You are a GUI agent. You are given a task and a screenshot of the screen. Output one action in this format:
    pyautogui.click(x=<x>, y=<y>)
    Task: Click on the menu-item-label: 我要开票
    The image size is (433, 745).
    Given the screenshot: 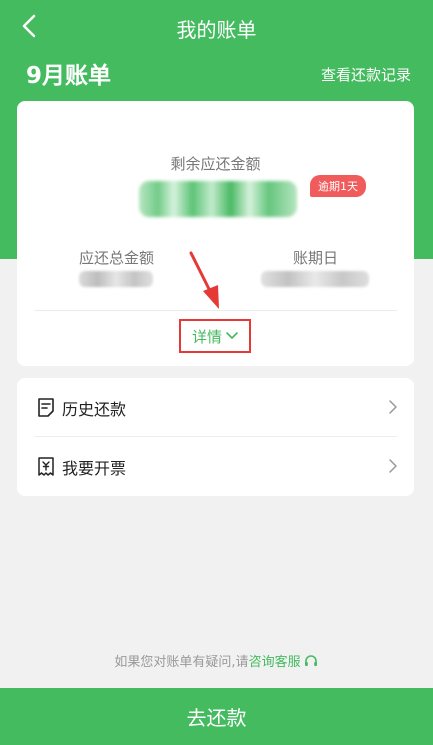 What is the action you would take?
    pyautogui.click(x=94, y=468)
    